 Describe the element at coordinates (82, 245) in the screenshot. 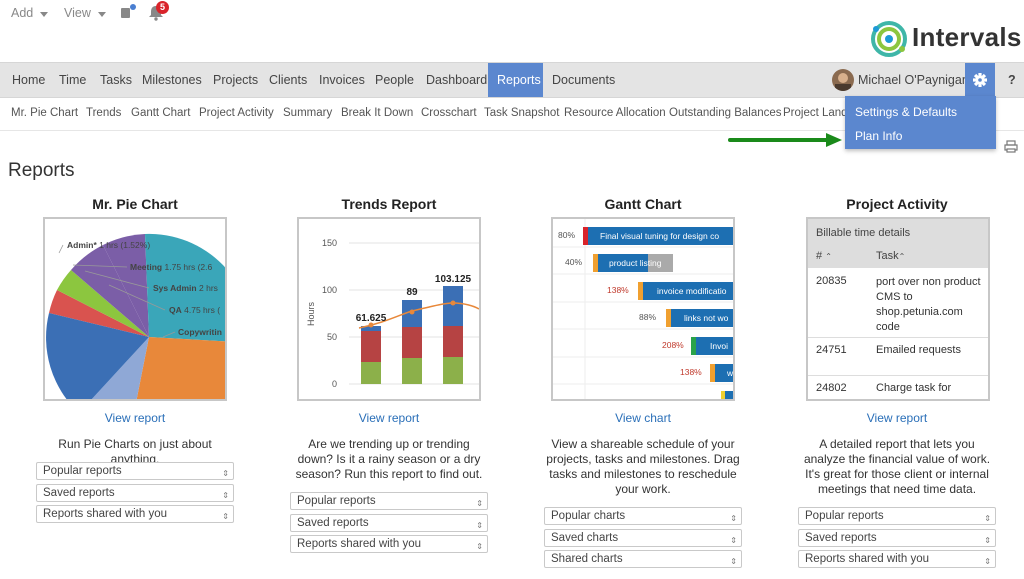

I see `pie-label-name: Admin*` at that location.